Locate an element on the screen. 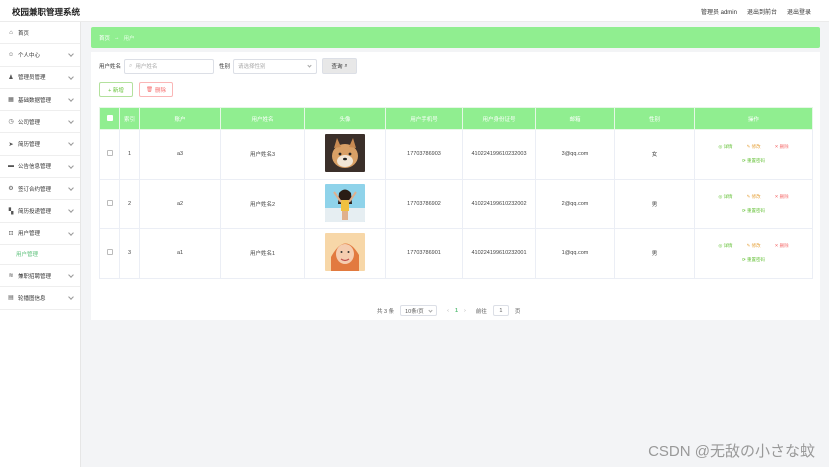 Image resolution: width=829 pixels, height=467 pixels. goto-page-value: 1 is located at coordinates (501, 310).